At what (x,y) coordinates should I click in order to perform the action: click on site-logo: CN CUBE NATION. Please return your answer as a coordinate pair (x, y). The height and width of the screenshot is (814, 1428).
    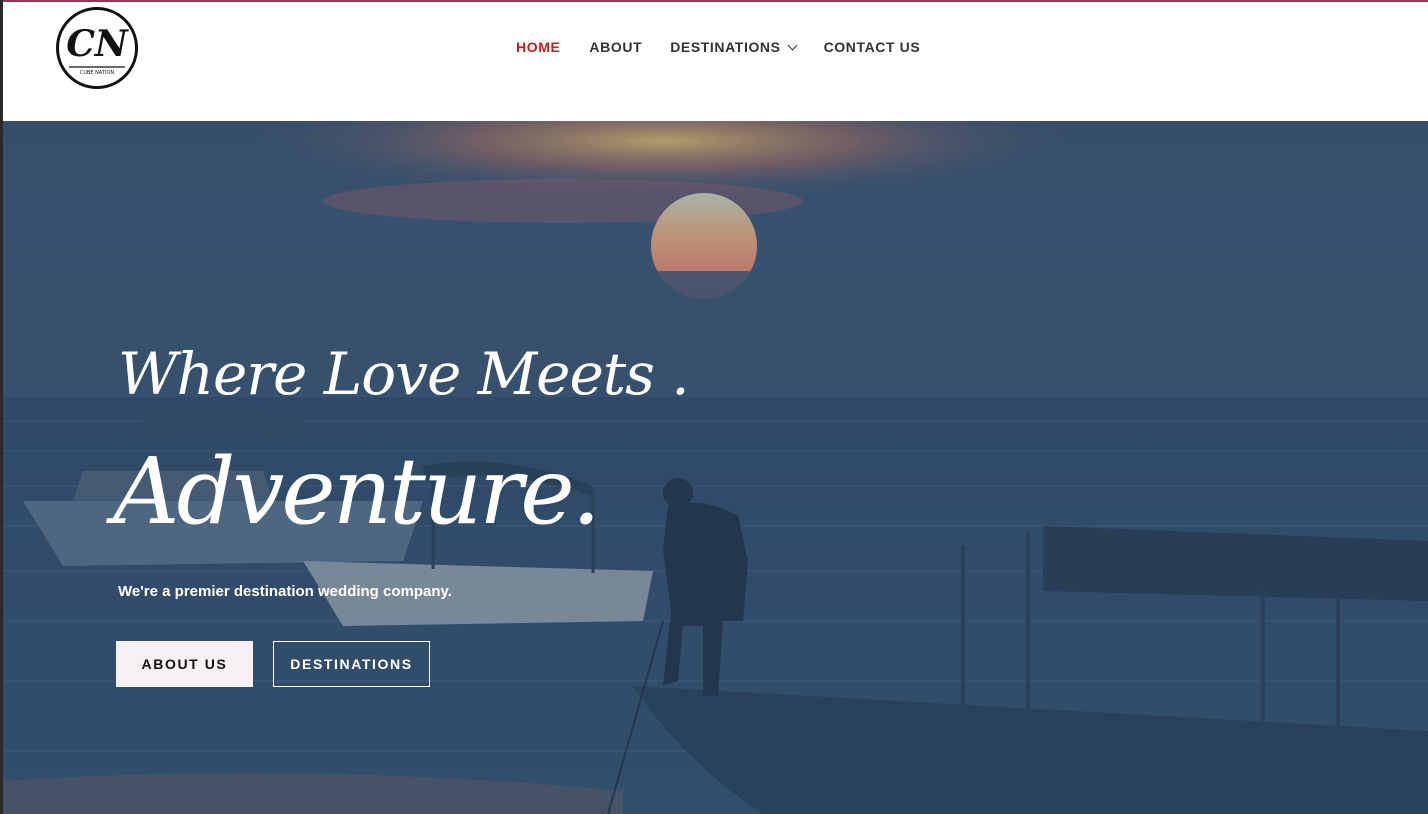
    Looking at the image, I should click on (97, 48).